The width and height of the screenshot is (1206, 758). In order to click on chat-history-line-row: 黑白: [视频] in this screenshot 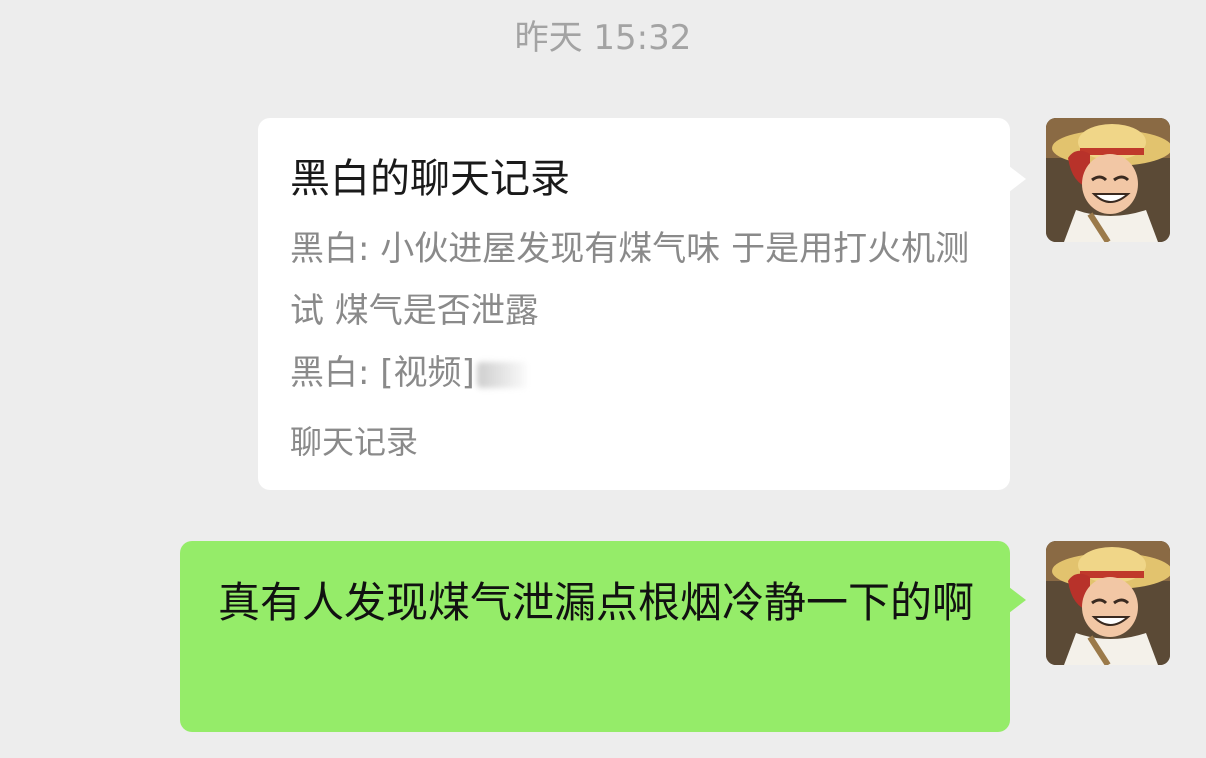, I will do `click(634, 373)`.